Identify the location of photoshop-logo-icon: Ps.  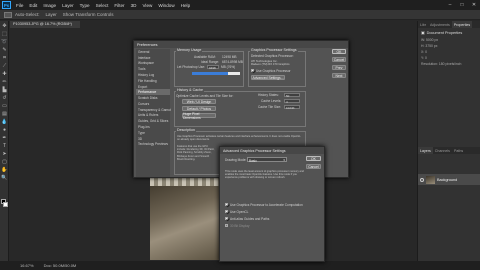
(6, 5).